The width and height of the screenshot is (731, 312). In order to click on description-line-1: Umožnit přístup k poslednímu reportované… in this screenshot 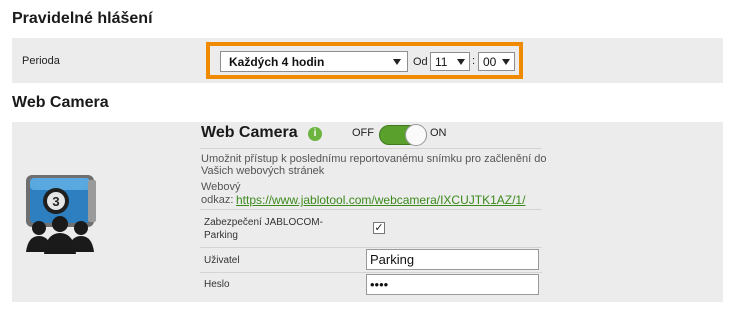, I will do `click(374, 159)`.